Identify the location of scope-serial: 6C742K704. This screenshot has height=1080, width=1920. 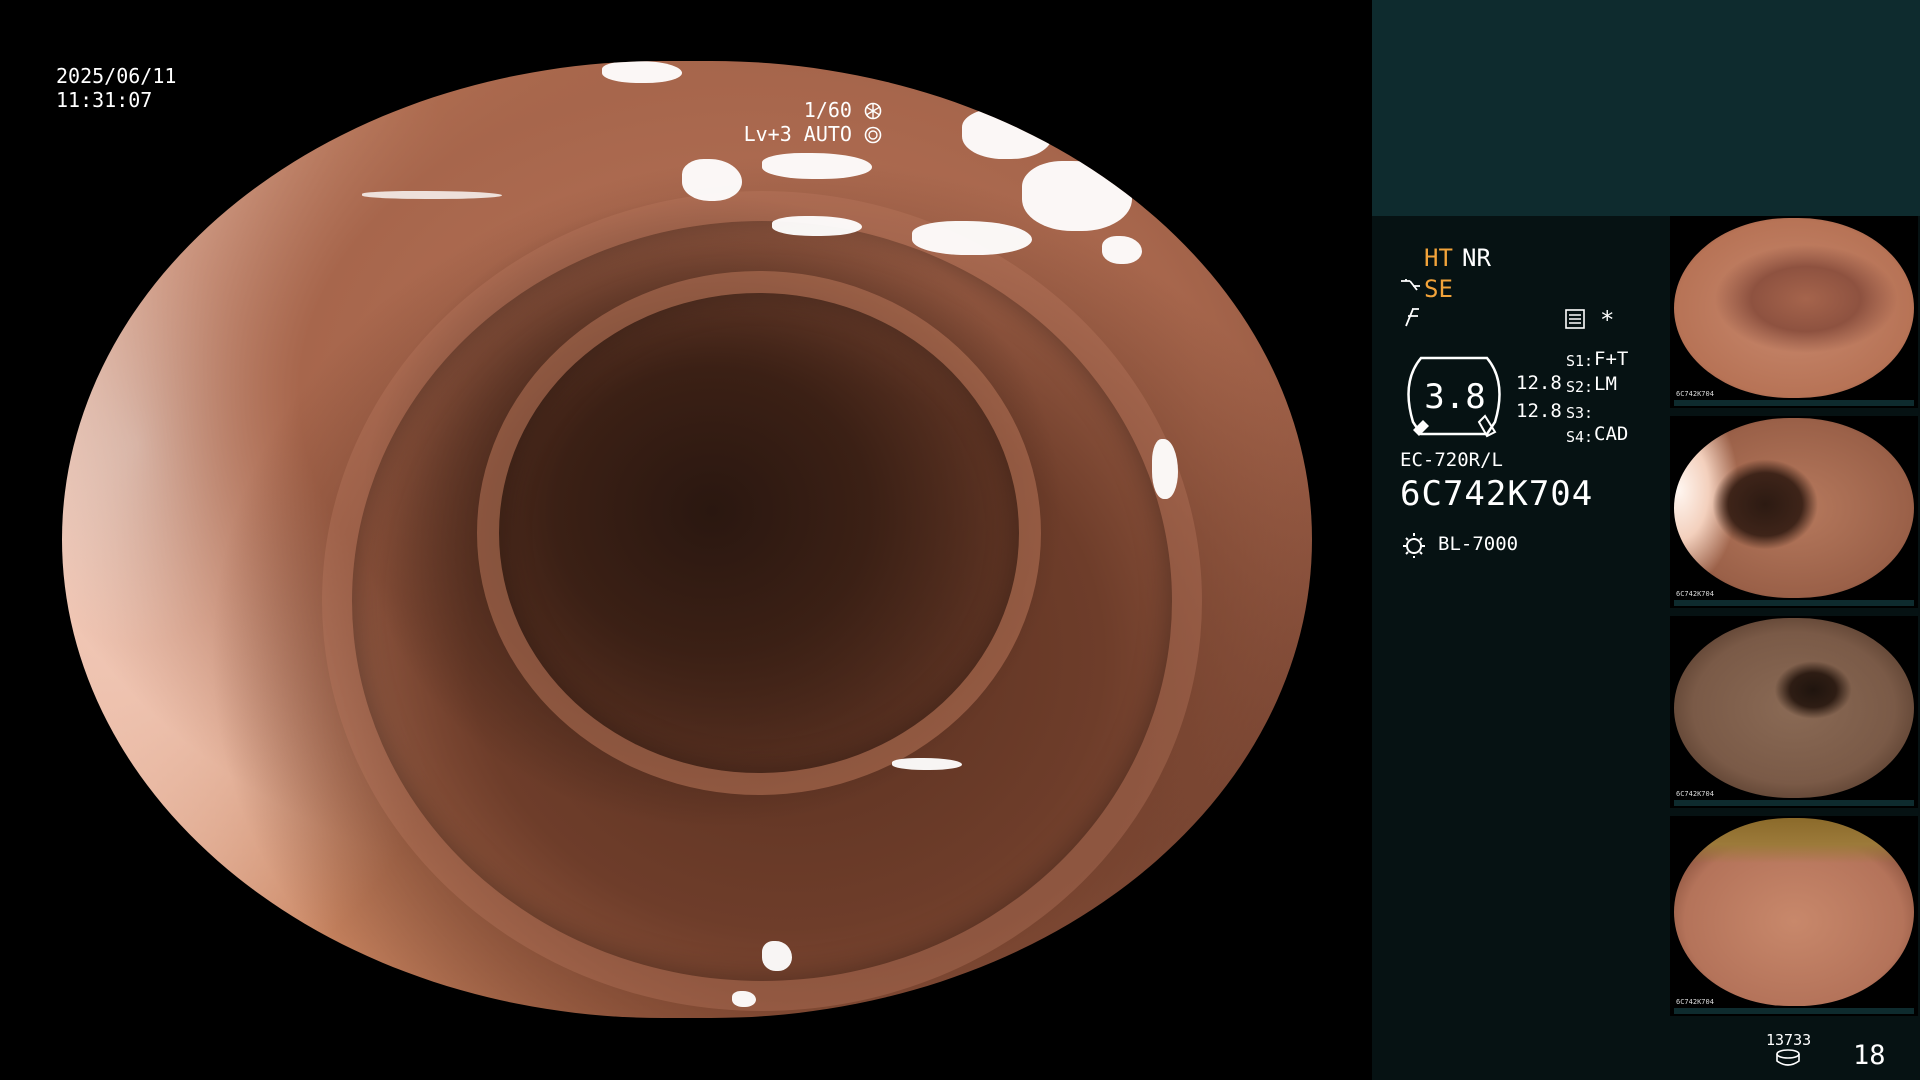
(1497, 494).